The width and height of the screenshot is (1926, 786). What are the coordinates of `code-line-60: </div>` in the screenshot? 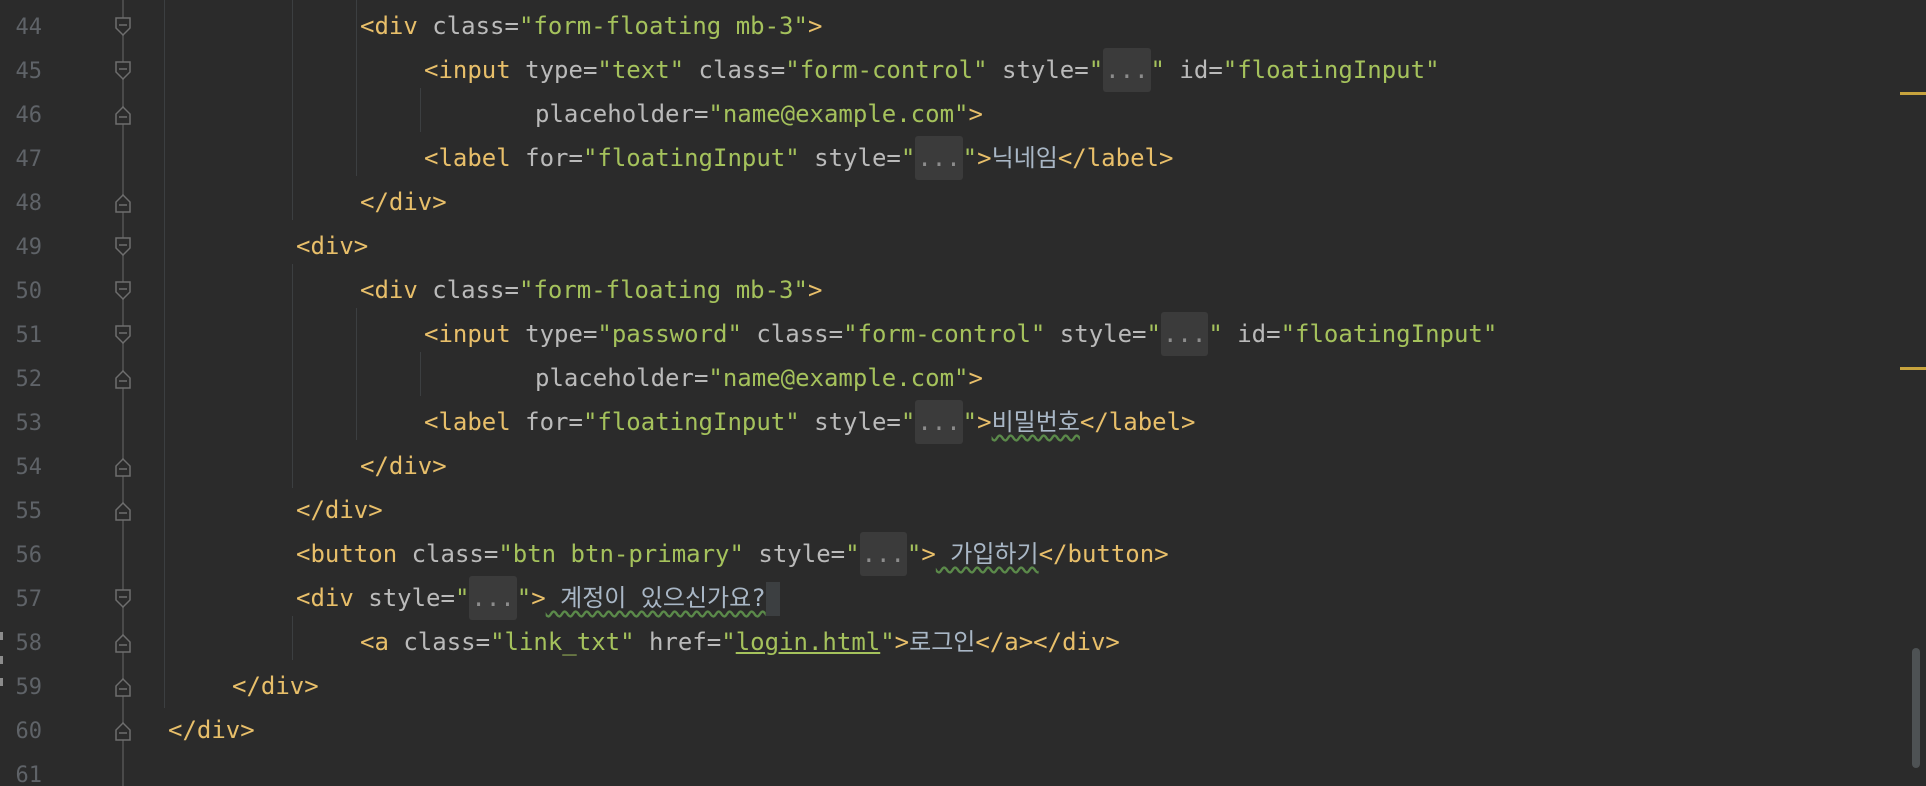 It's located at (211, 730).